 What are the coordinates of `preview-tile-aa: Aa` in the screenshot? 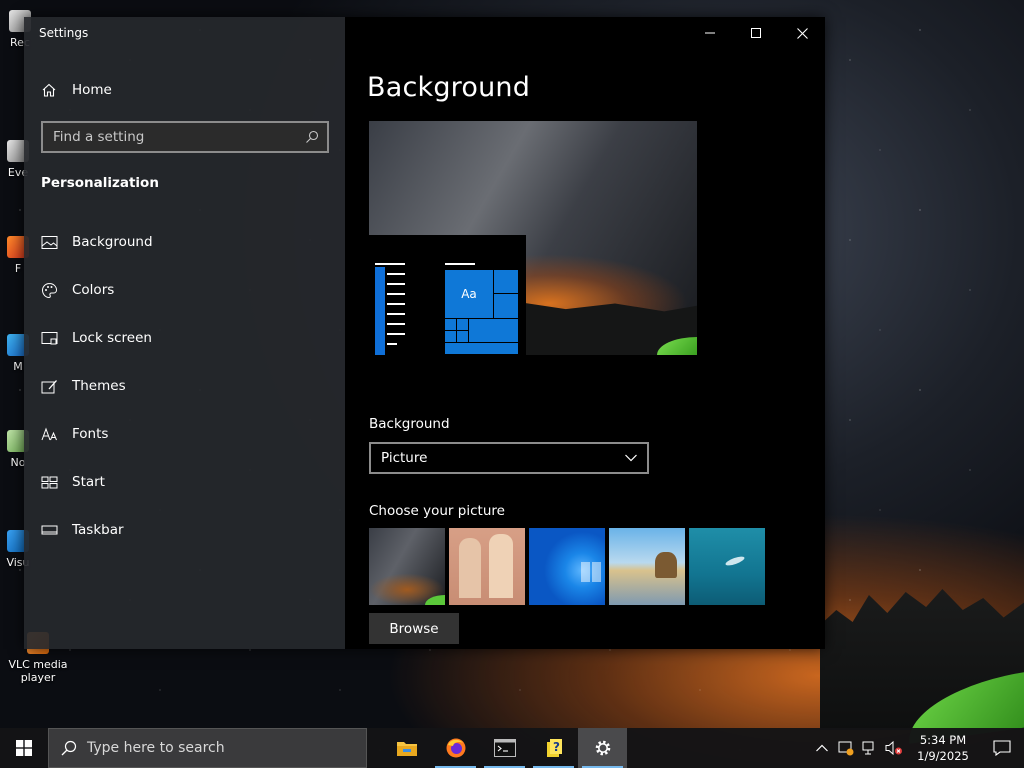 It's located at (469, 294).